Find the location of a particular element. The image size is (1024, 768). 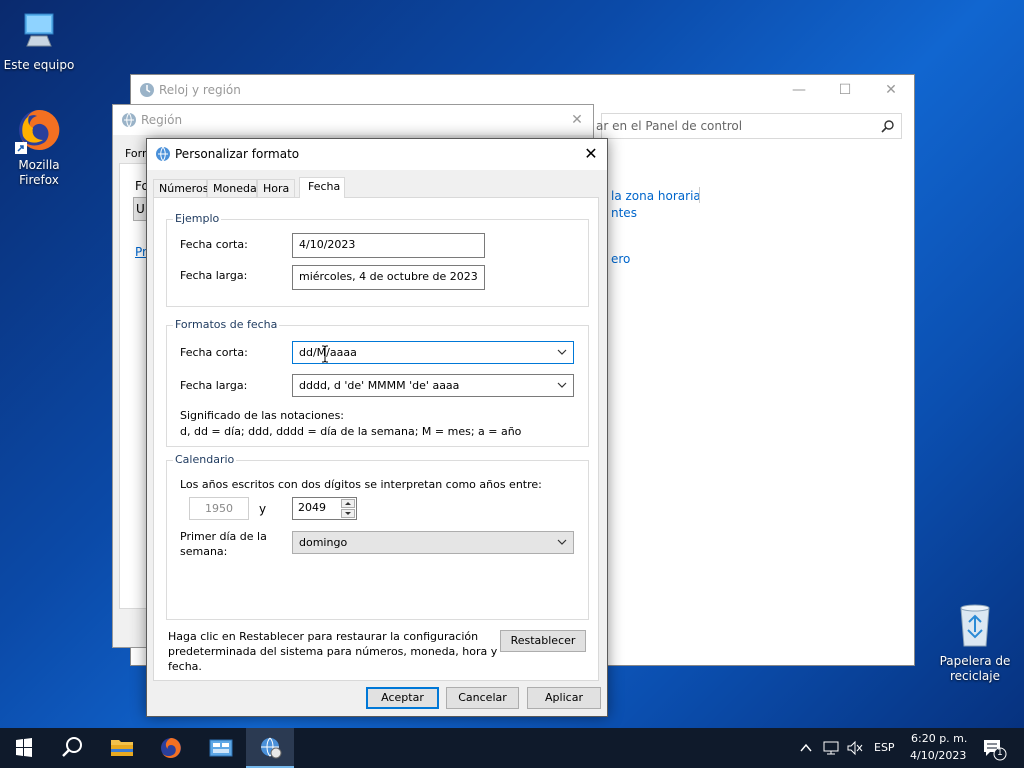

language-indicator: ESP is located at coordinates (884, 747).